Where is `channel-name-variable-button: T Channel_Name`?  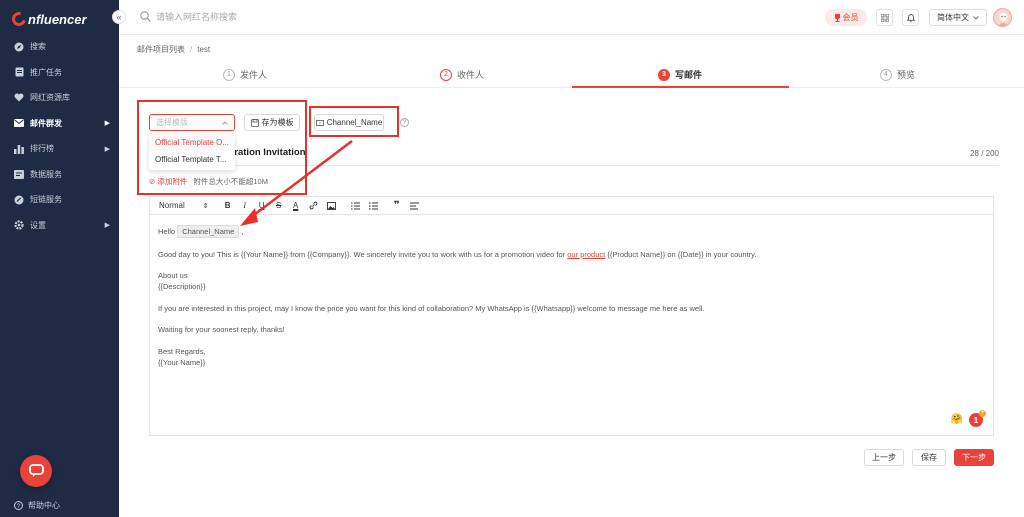
channel-name-variable-button: T Channel_Name is located at coordinates (349, 122).